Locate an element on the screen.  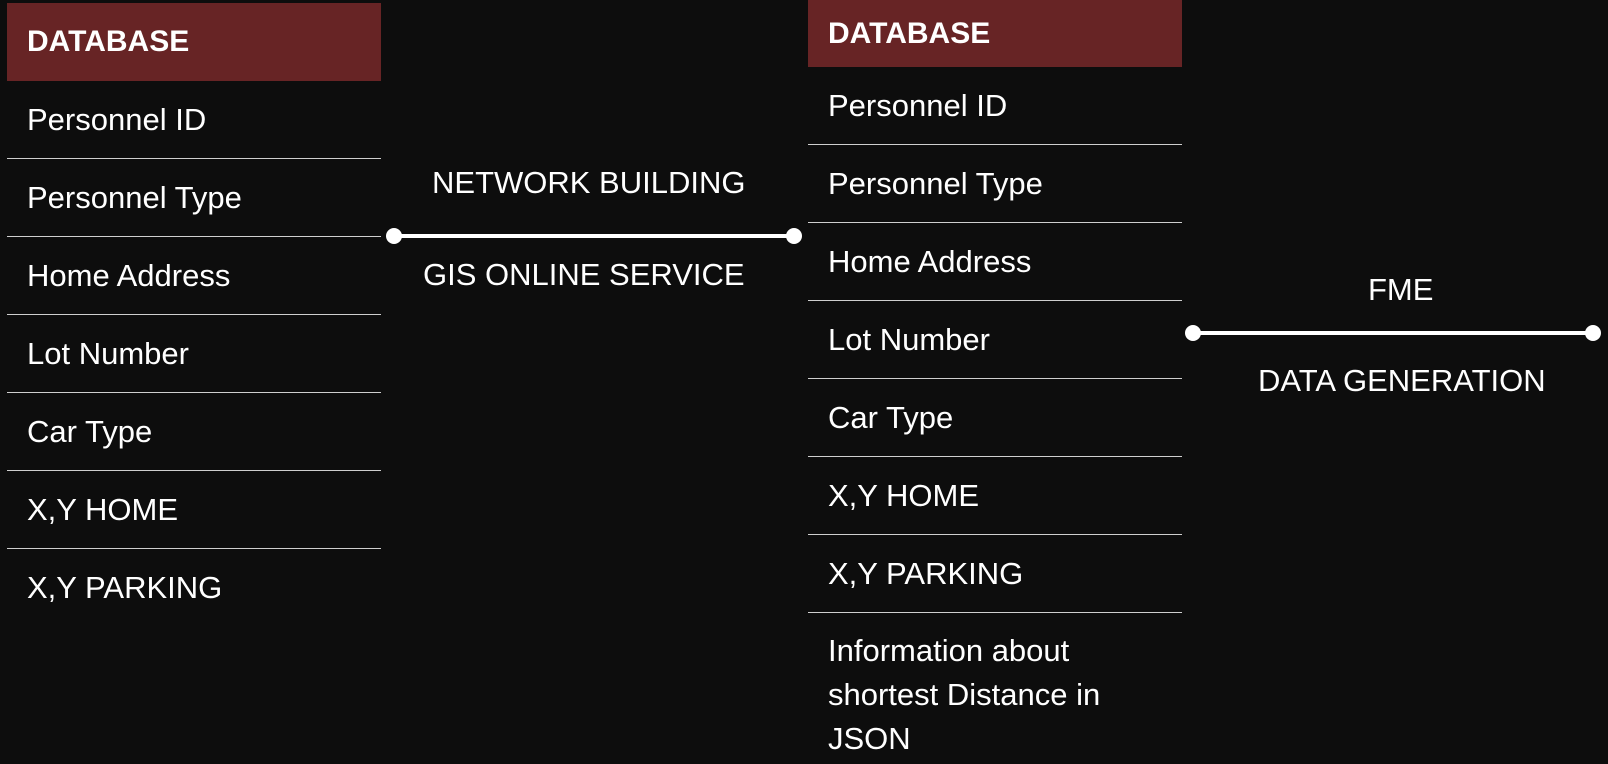
connector-2-start-dot is located at coordinates (1193, 333).